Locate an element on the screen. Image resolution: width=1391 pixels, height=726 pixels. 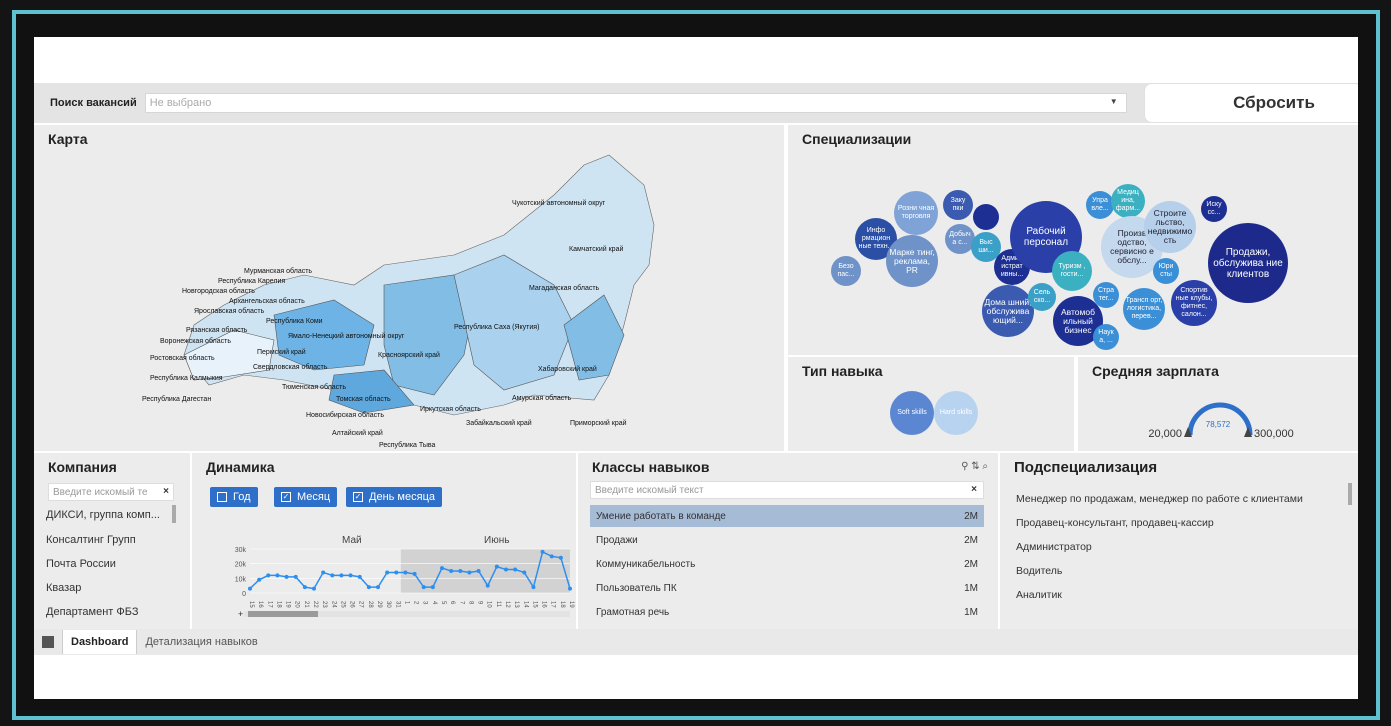
spec-bubble: Строите льство, недвижимо сть is located at coordinates (1170, 227).